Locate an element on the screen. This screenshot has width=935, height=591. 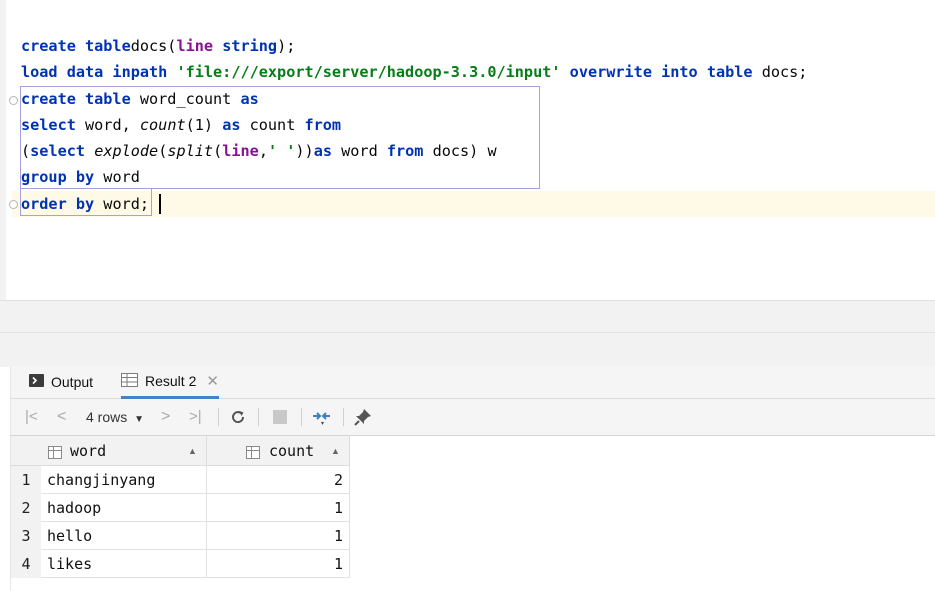
panel-splitter is located at coordinates (467, 349).